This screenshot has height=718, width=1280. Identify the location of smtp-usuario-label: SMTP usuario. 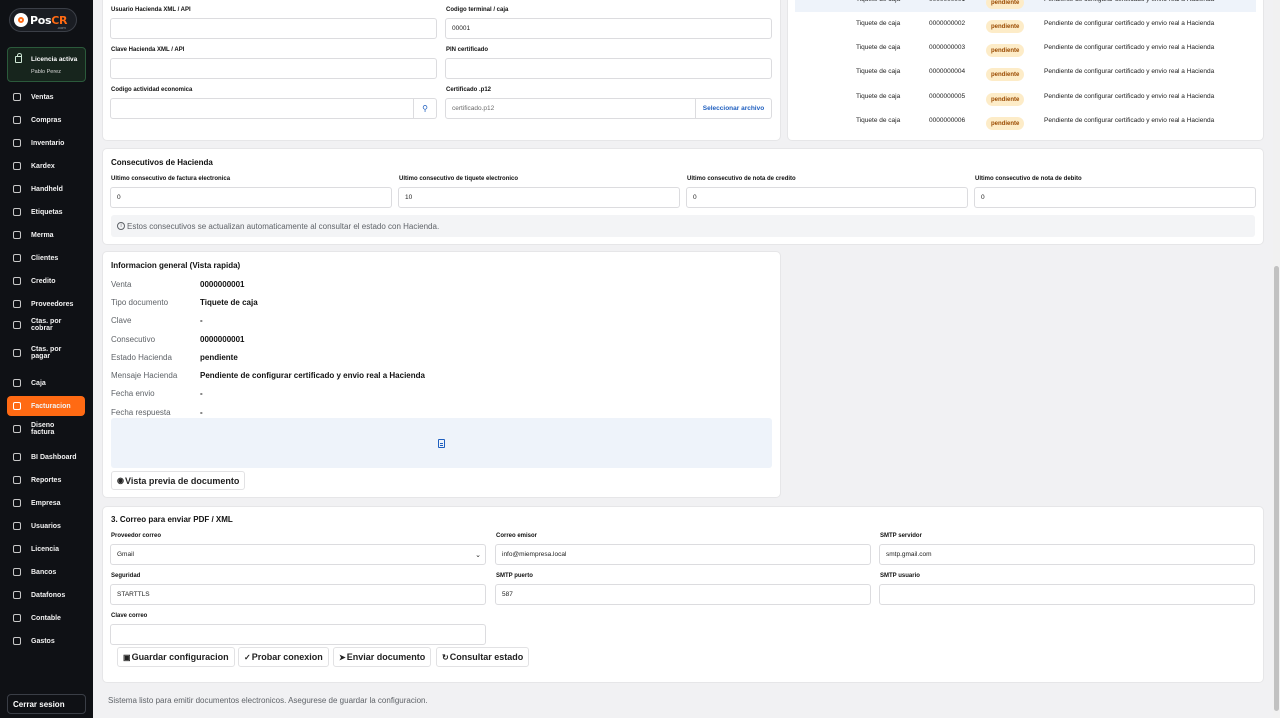
(900, 576).